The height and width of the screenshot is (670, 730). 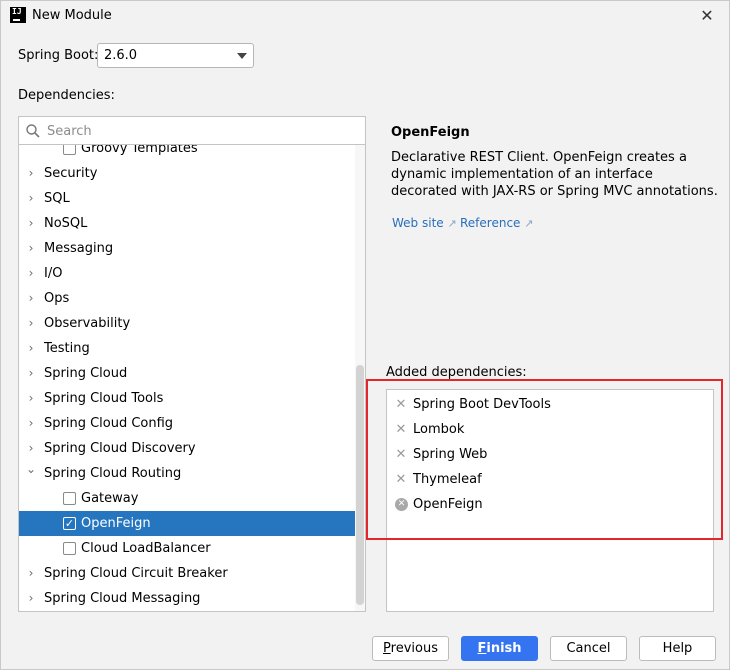 What do you see at coordinates (69, 523) in the screenshot?
I see `dependency-checkbox: ✓` at bounding box center [69, 523].